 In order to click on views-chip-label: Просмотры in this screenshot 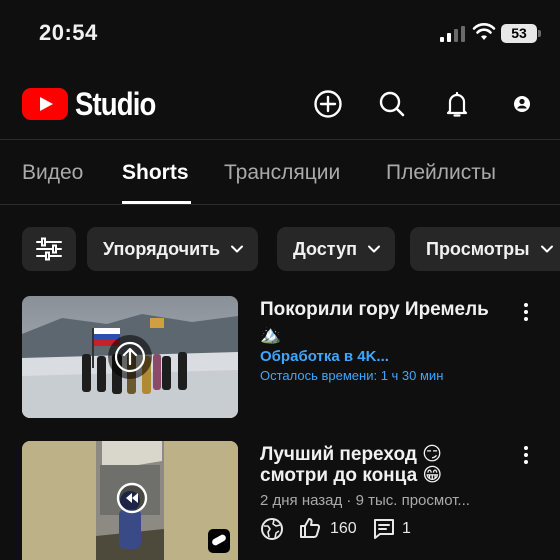, I will do `click(478, 248)`.